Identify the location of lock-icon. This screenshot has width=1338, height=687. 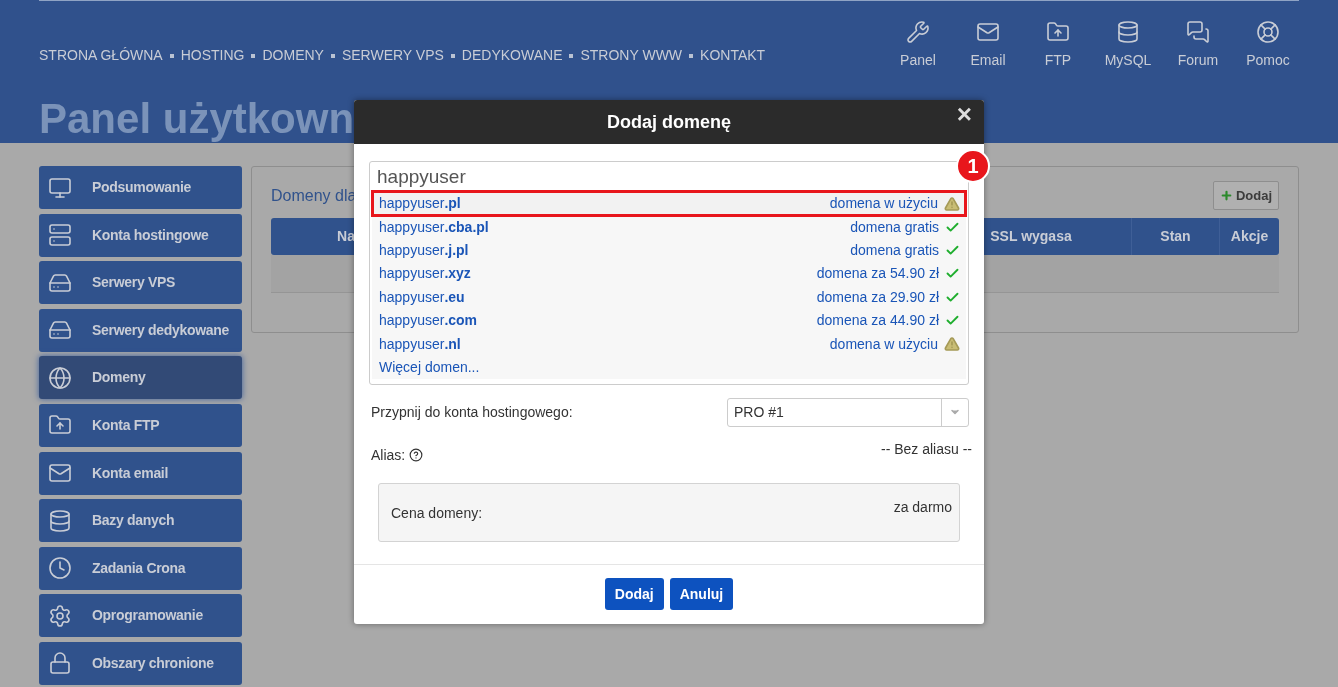
(60, 663).